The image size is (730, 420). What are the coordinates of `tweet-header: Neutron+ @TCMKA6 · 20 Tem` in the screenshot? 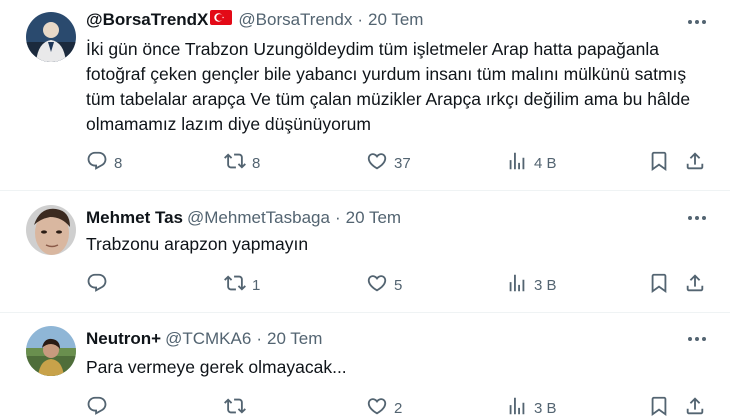 It's located at (204, 339).